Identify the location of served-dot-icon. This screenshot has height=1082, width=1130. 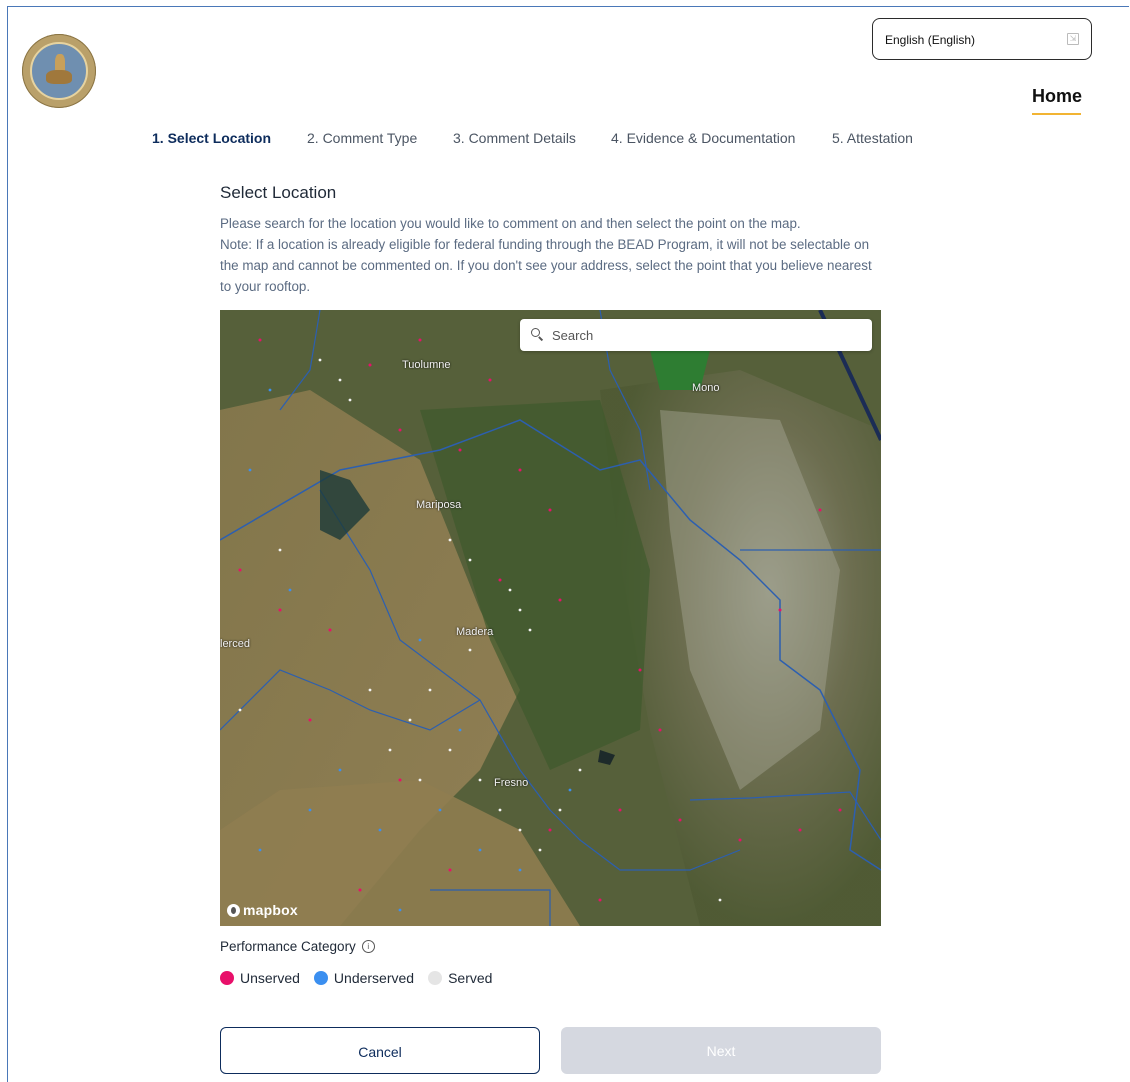
(435, 978).